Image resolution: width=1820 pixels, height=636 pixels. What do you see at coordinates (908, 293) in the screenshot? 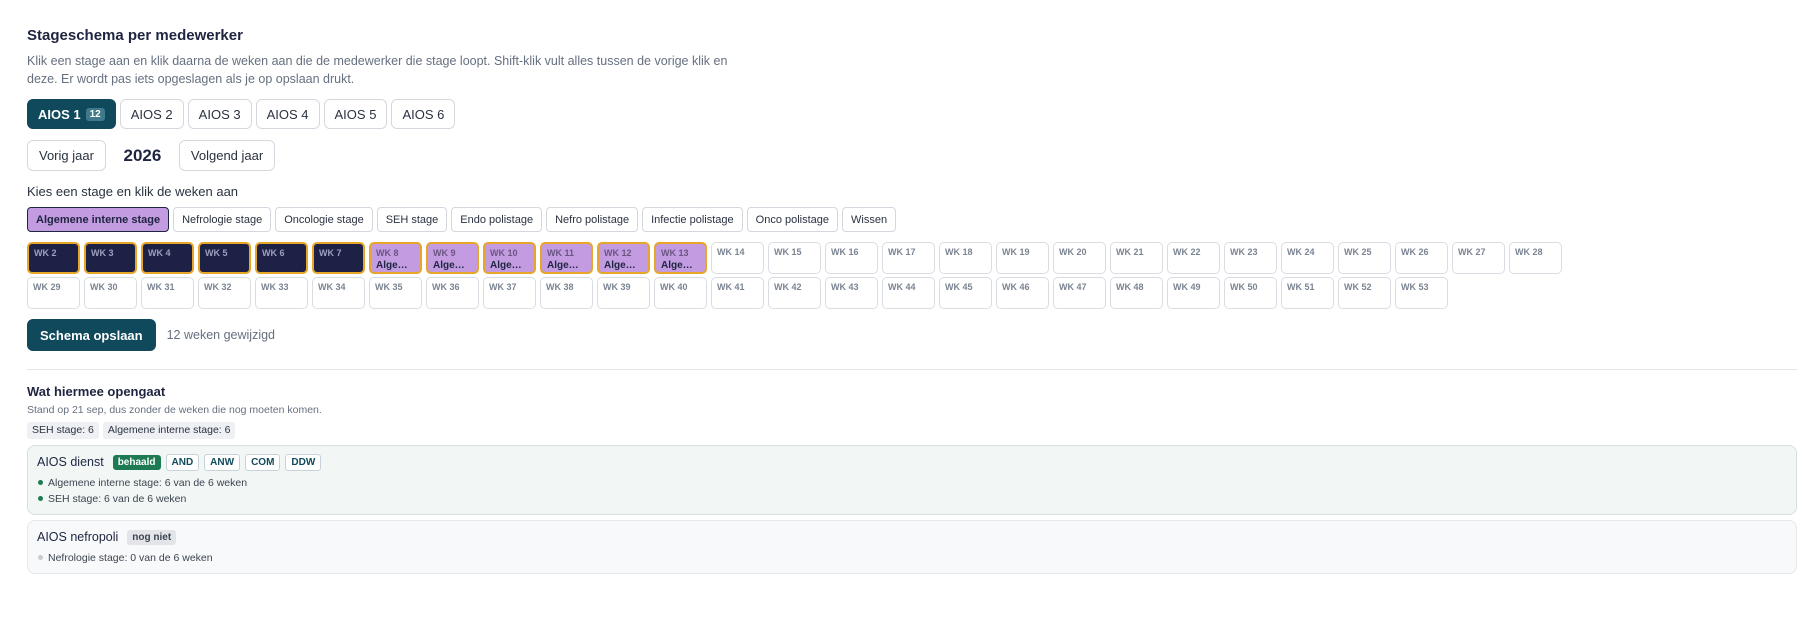
I see `week-cell: WK 44` at bounding box center [908, 293].